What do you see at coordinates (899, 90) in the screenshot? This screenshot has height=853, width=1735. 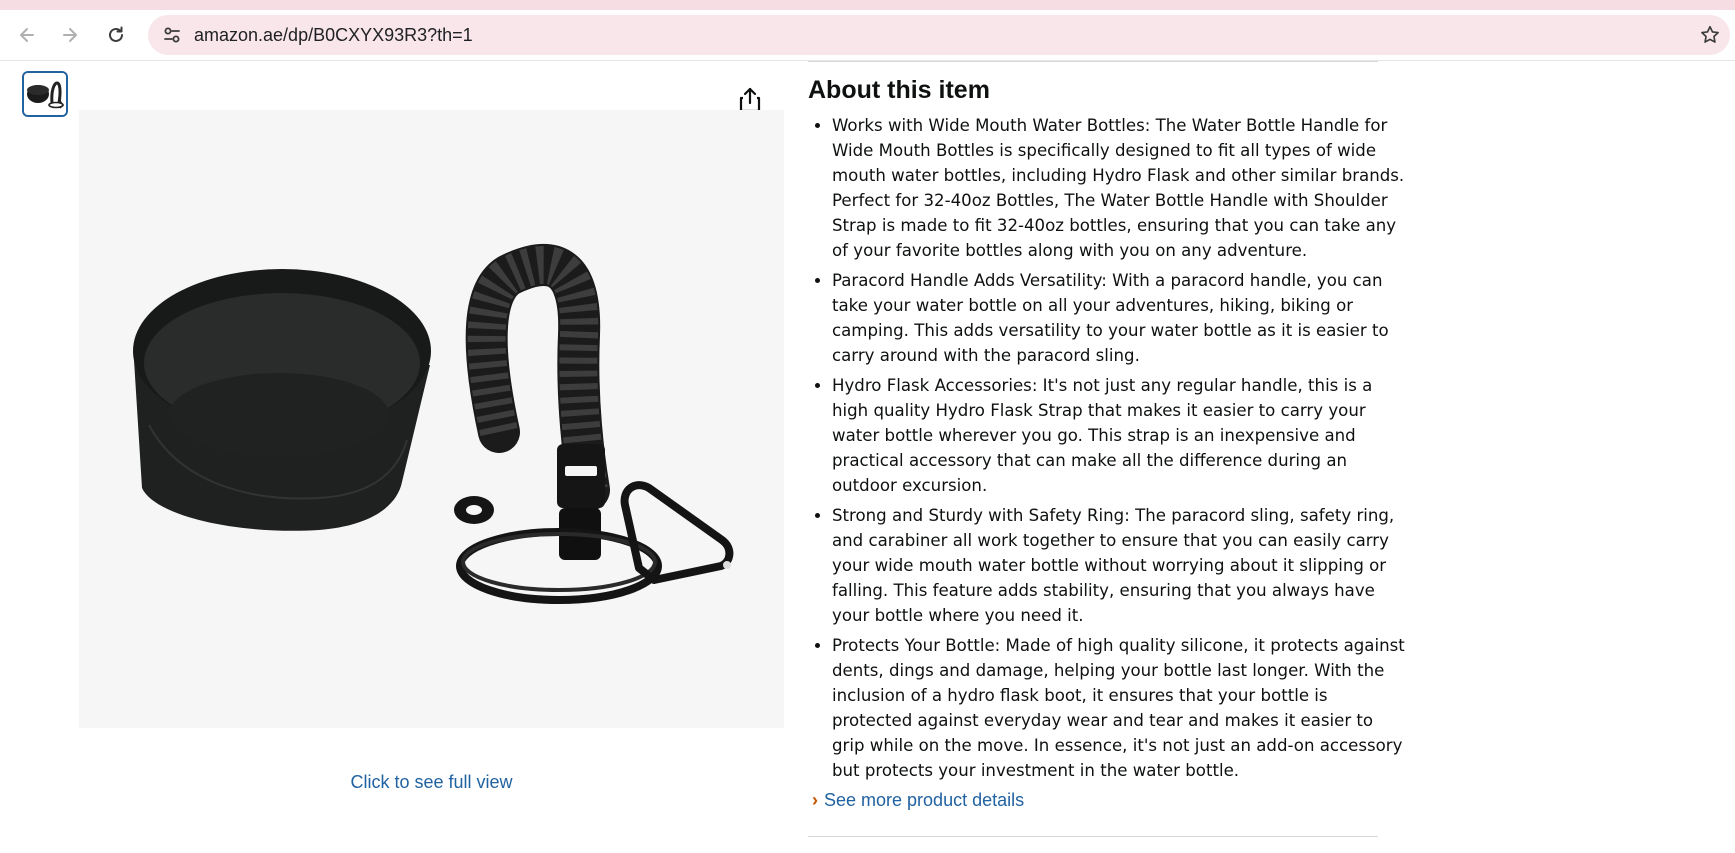 I see `about-heading: About this item` at bounding box center [899, 90].